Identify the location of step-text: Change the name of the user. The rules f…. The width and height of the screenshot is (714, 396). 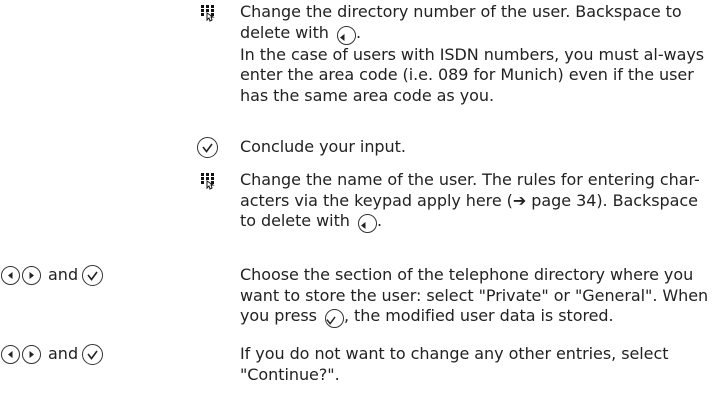
(475, 201).